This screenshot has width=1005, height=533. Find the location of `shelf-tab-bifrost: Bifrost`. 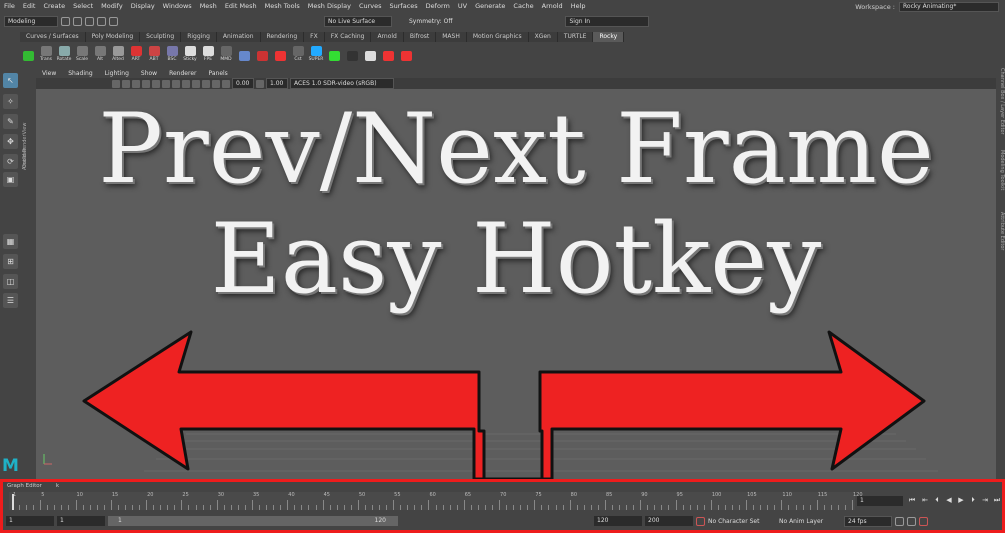

shelf-tab-bifrost: Bifrost is located at coordinates (420, 37).